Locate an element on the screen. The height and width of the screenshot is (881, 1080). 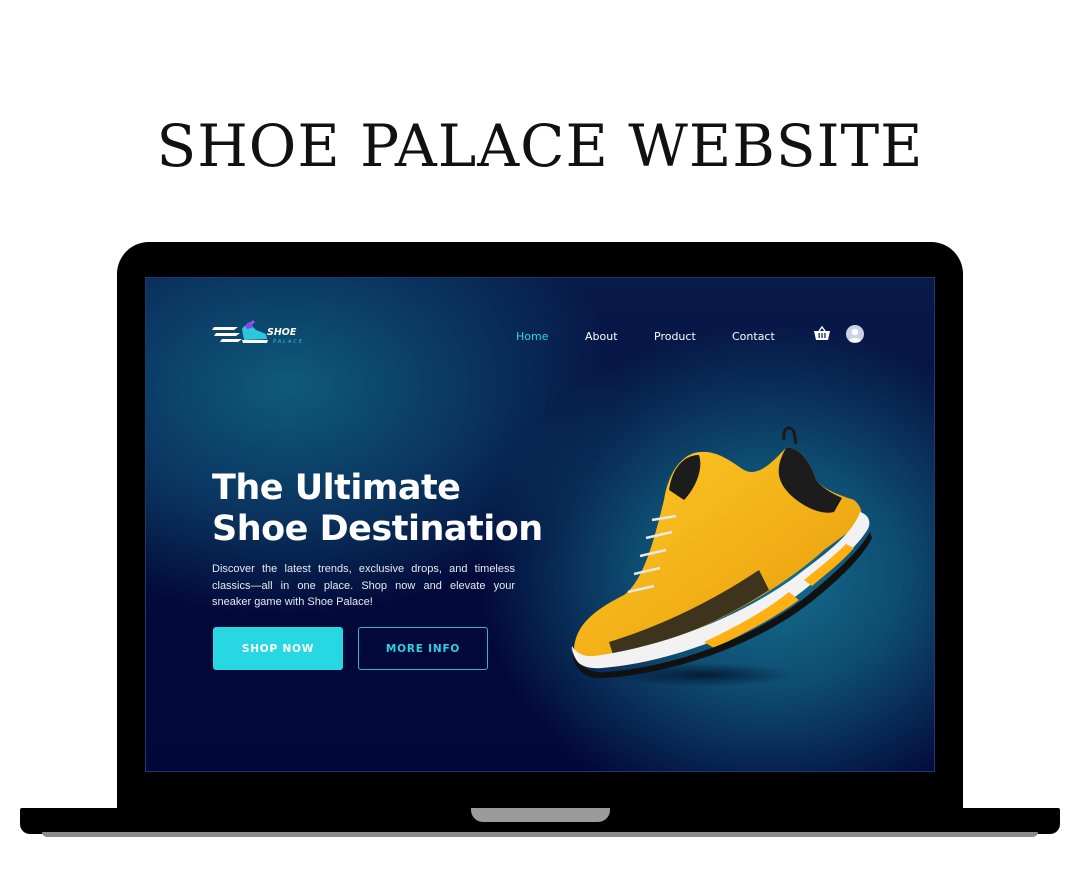
hero-title-line-2: Shoe Destination is located at coordinates (377, 529).